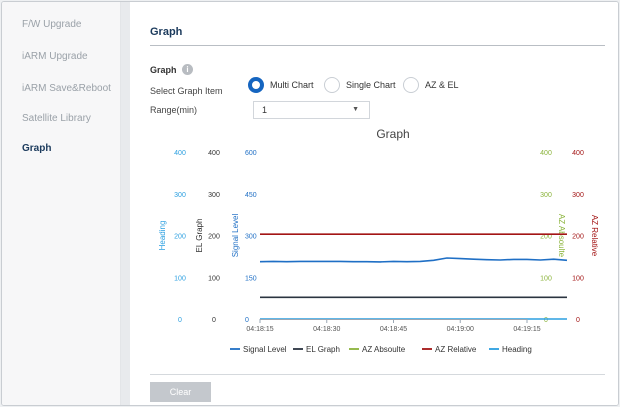 This screenshot has width=620, height=407. I want to click on x-tick-label: 04:18:30, so click(326, 329).